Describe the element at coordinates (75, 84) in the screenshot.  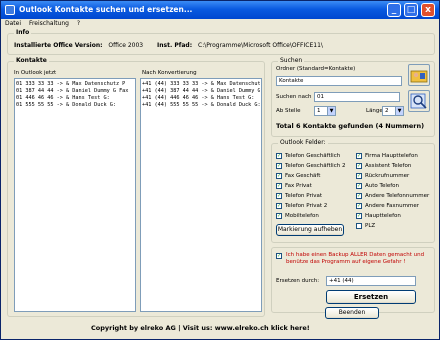
I see `list-item: 01 333 33 33 -> & Max Datenschutz P` at that location.